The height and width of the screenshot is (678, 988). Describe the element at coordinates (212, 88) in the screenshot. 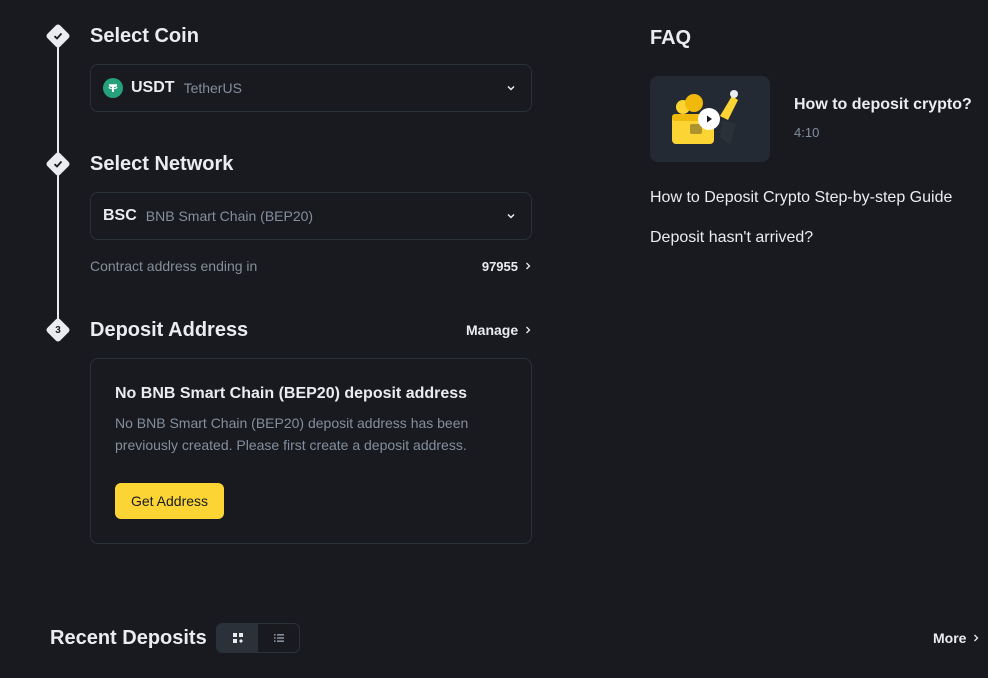

I see `coin-name: TetherUS` at that location.